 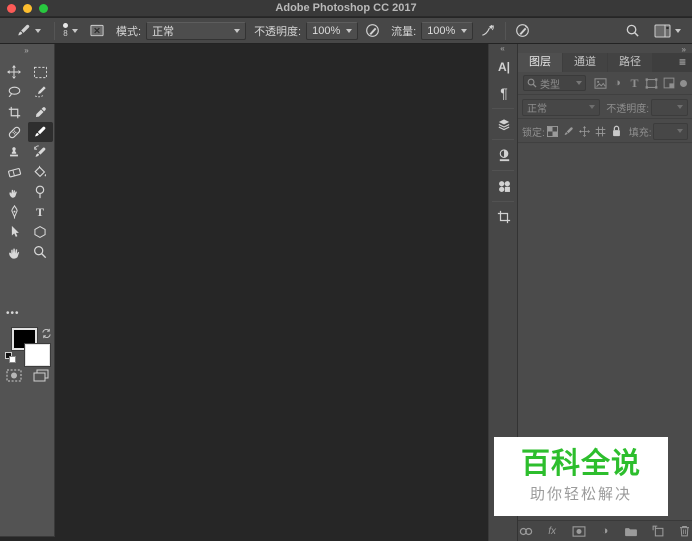 I want to click on background-color-swatch, so click(x=37, y=355).